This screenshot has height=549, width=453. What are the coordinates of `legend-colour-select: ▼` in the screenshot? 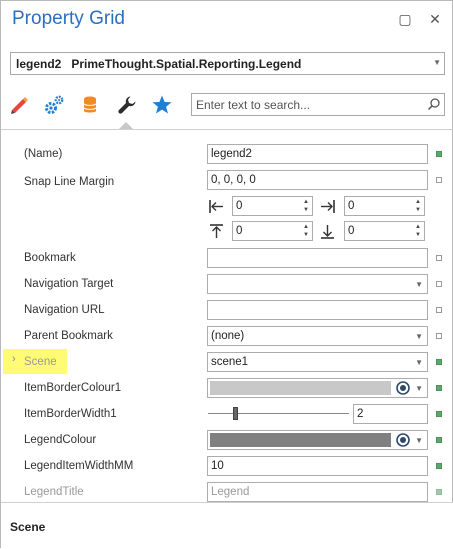 It's located at (317, 440).